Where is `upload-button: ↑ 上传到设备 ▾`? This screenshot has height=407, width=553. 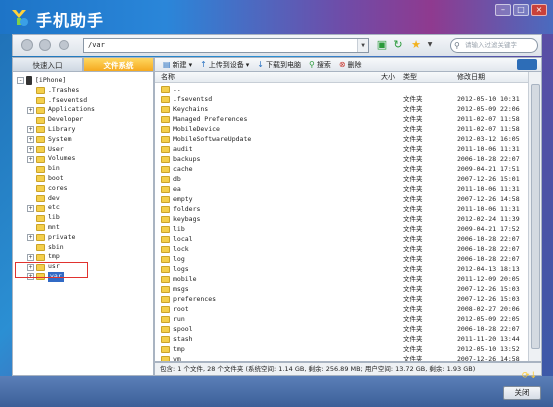
upload-button: ↑ 上传到设备 ▾ is located at coordinates (224, 65).